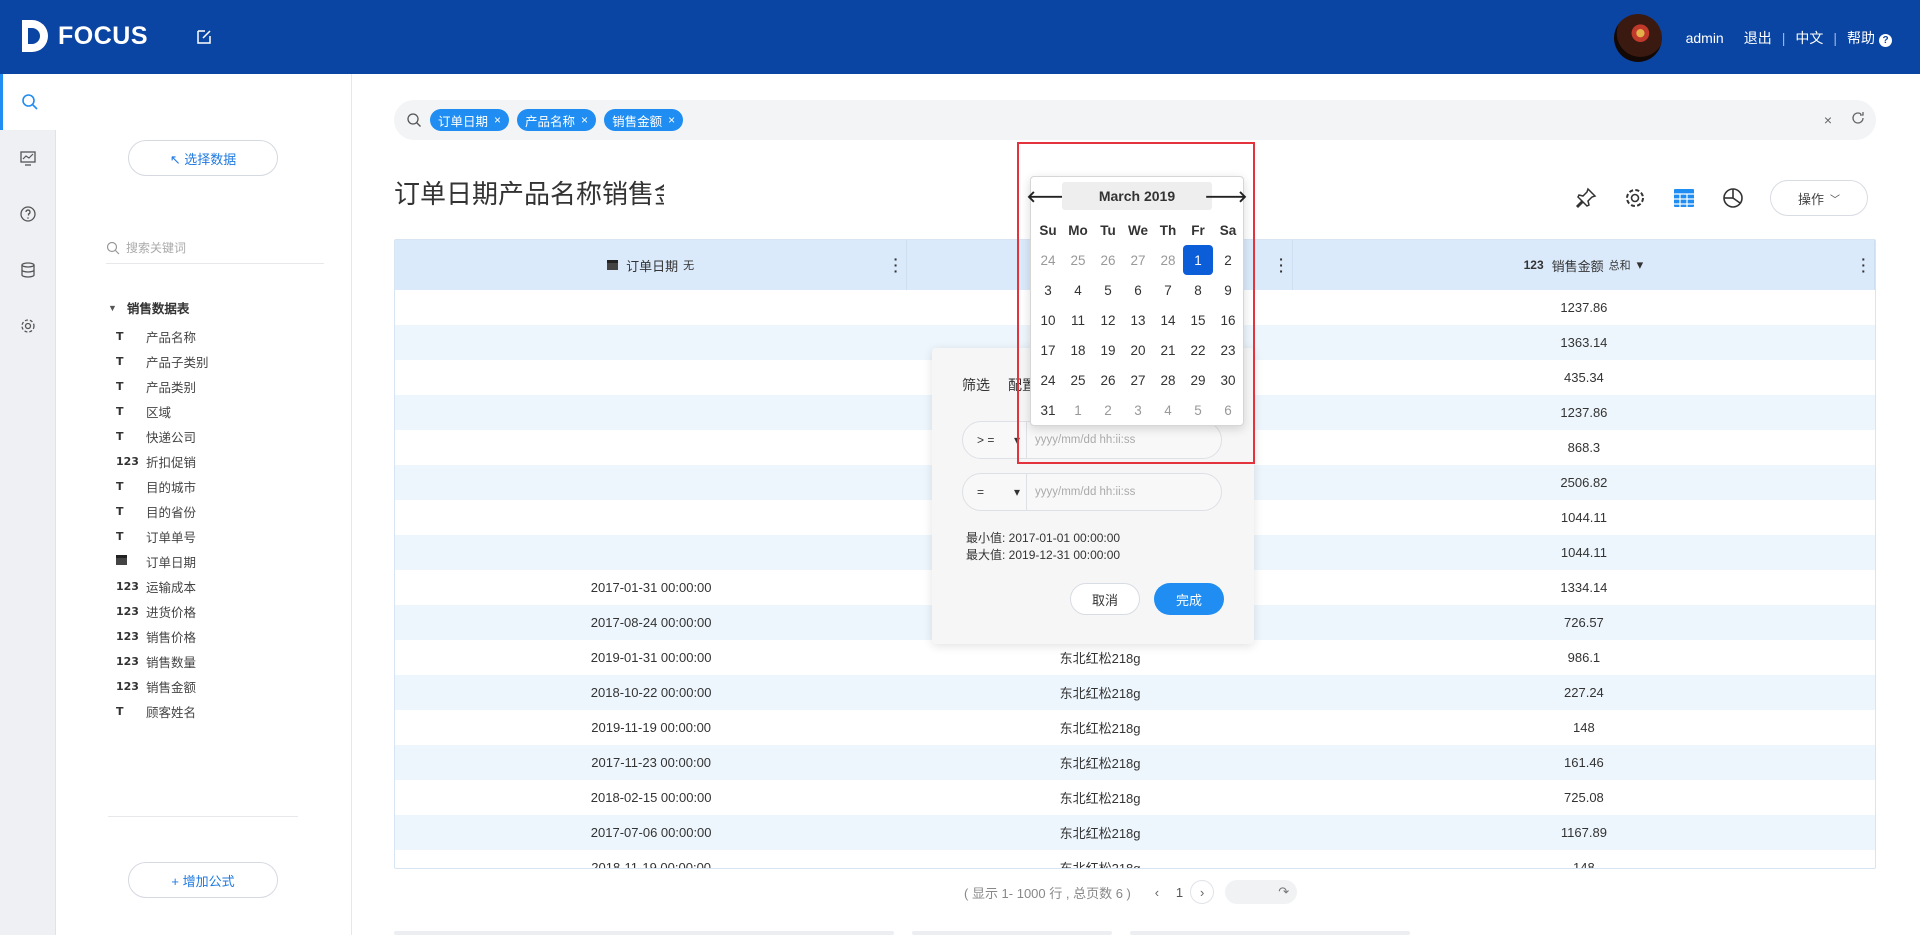 The height and width of the screenshot is (935, 1920). Describe the element at coordinates (1226, 196) in the screenshot. I see `next-month-icon: 🡒` at that location.